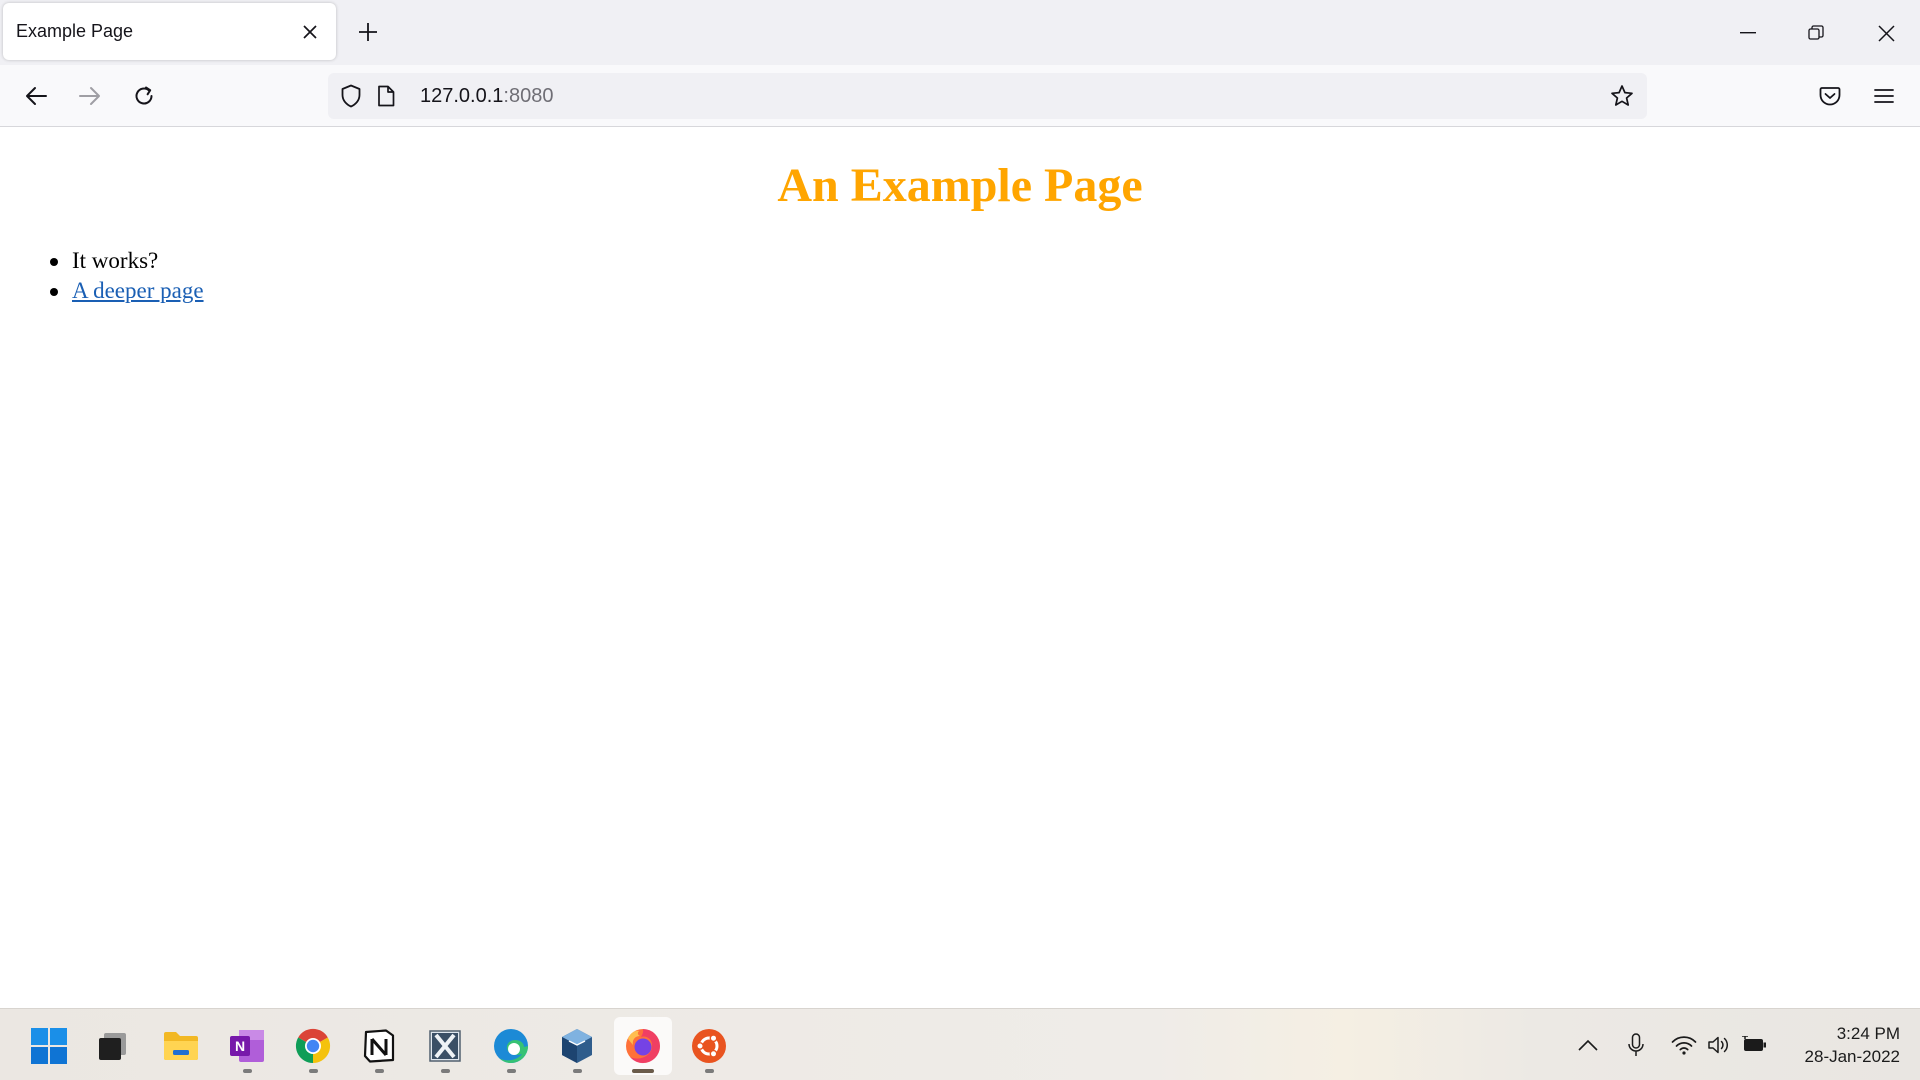  Describe the element at coordinates (1852, 1056) in the screenshot. I see `clock-date: 28-Jan-2022` at that location.